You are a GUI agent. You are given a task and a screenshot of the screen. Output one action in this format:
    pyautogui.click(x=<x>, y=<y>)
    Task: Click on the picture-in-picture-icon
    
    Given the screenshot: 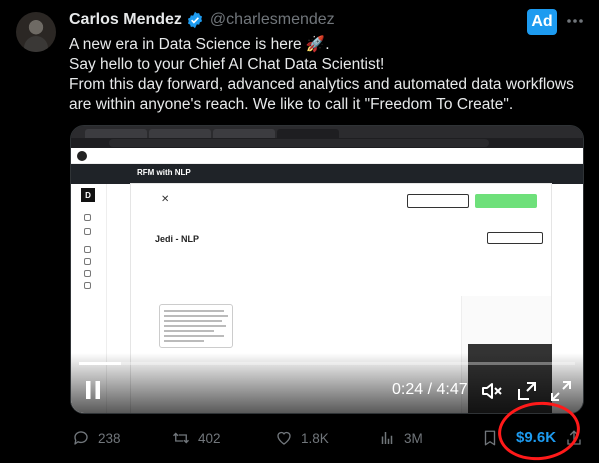 What is the action you would take?
    pyautogui.click(x=527, y=391)
    